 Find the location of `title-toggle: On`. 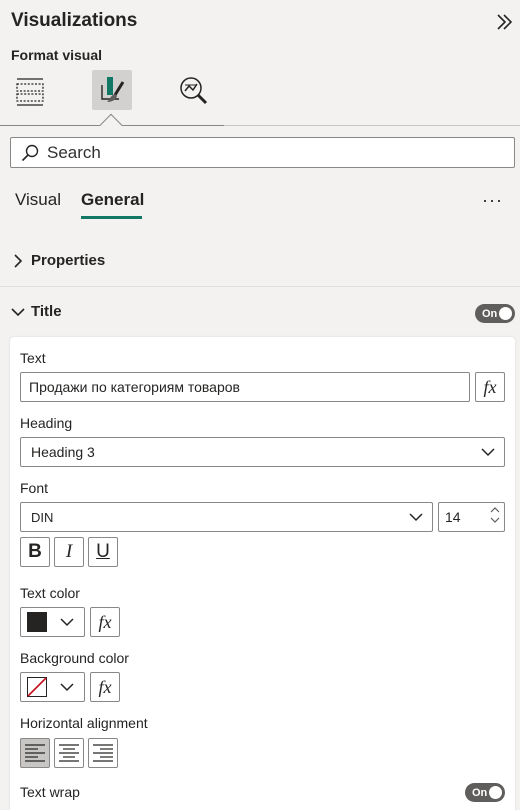

title-toggle: On is located at coordinates (495, 313).